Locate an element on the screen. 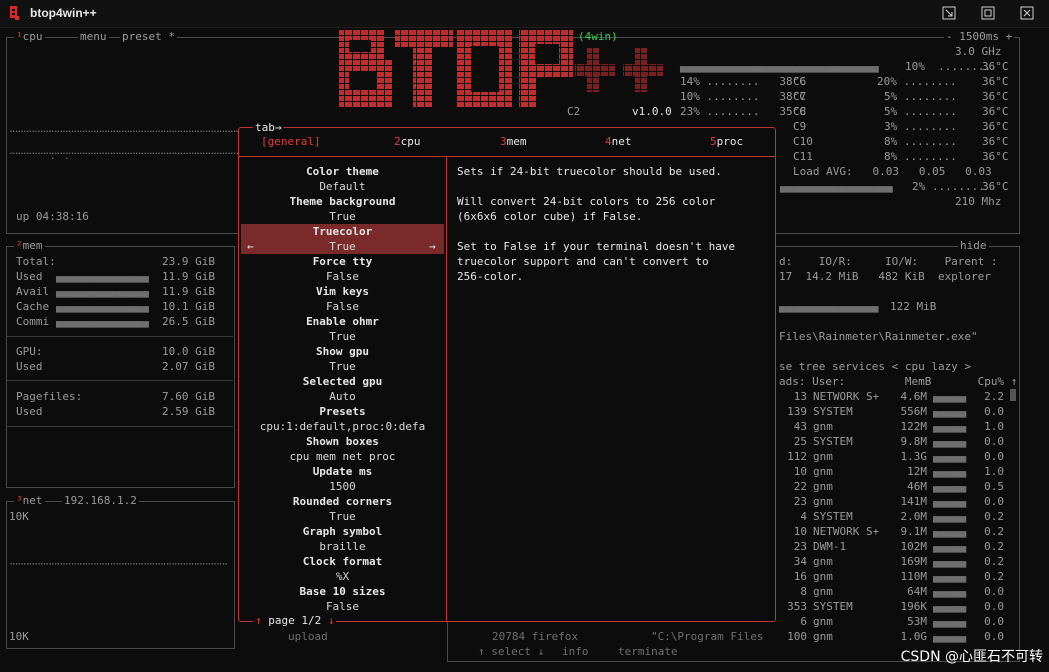 Image resolution: width=1049 pixels, height=672 pixels. proc-bottom-row: 20784 firefox "C:\Program Files is located at coordinates (628, 636).